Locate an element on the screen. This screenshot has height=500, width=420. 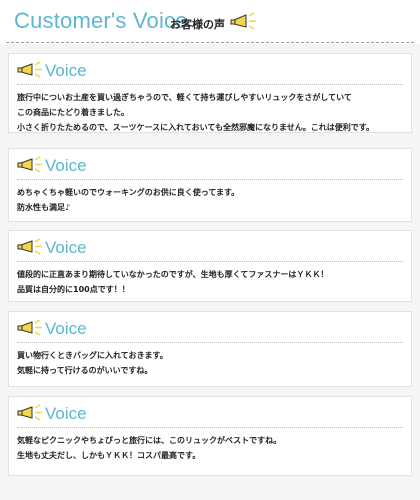
review-line: 防水性も満足♪ is located at coordinates (44, 207).